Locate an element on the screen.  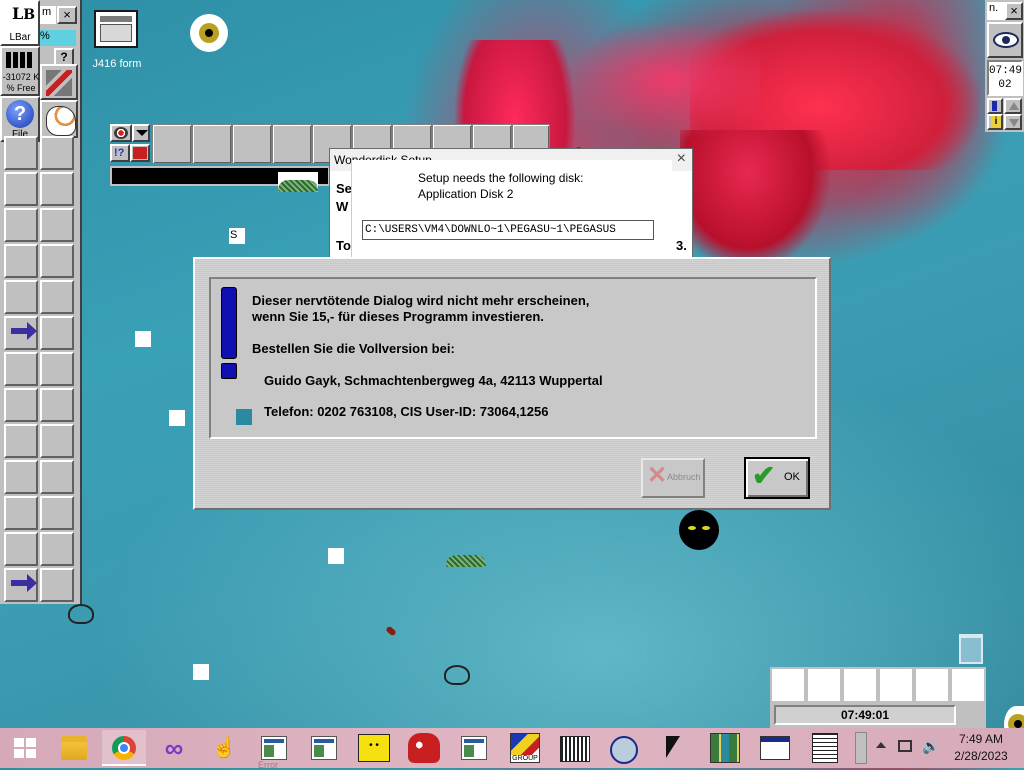
duck-icon is located at coordinates (61, 121).